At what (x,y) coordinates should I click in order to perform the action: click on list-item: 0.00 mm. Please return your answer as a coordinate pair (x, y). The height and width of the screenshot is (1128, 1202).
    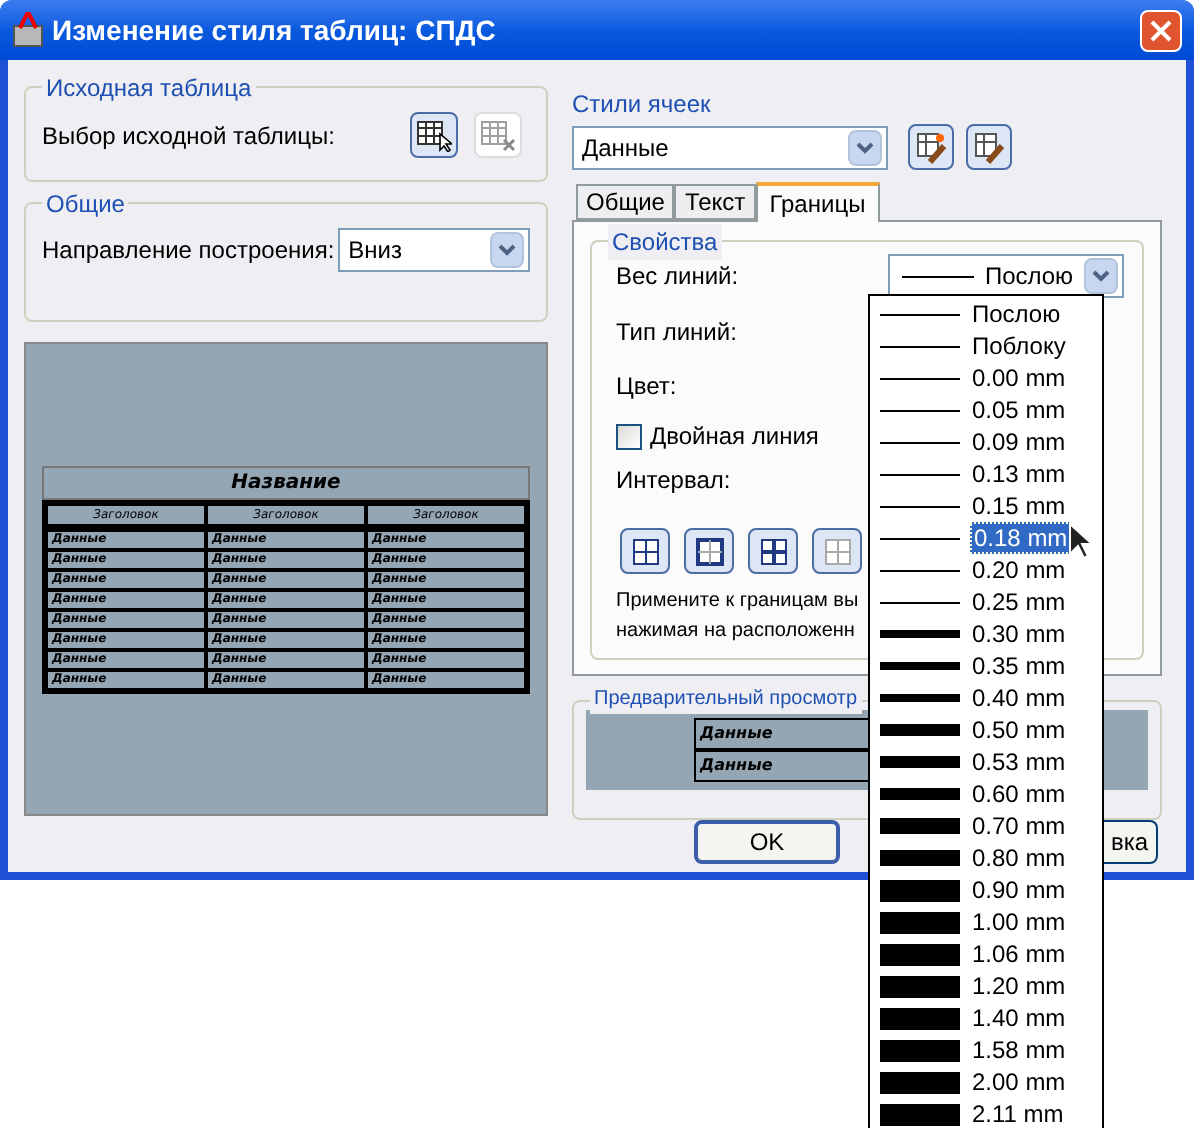
    Looking at the image, I should click on (986, 378).